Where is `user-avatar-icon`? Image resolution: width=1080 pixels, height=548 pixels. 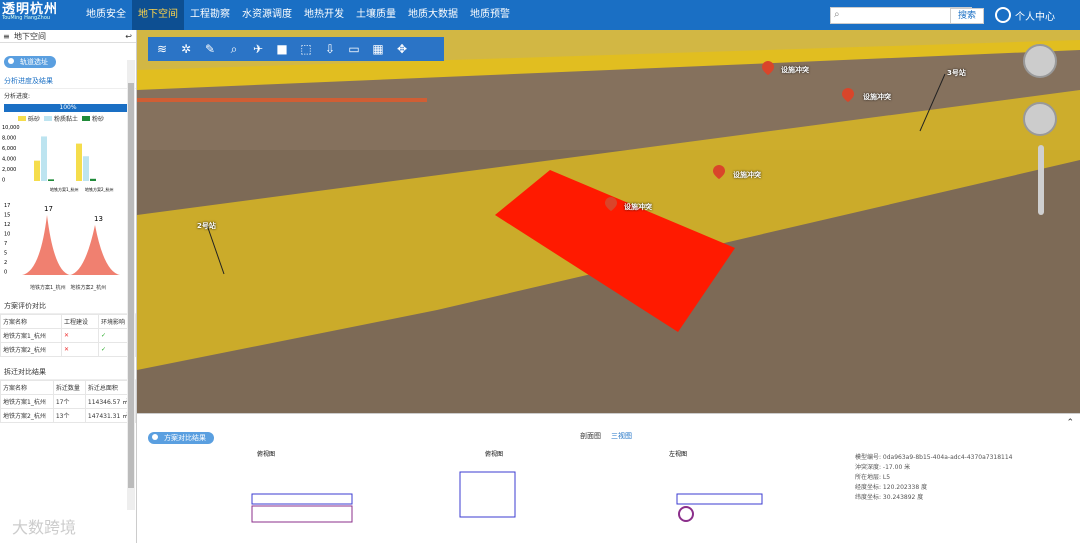
user-avatar-icon is located at coordinates (1003, 15).